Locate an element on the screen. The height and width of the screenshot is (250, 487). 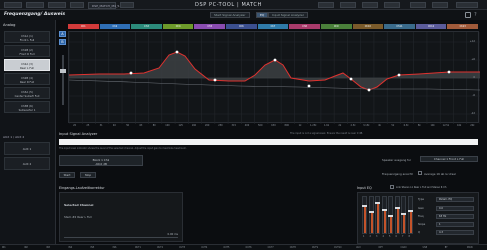
slope-field: Slope 1 is located at coordinates (446, 224).